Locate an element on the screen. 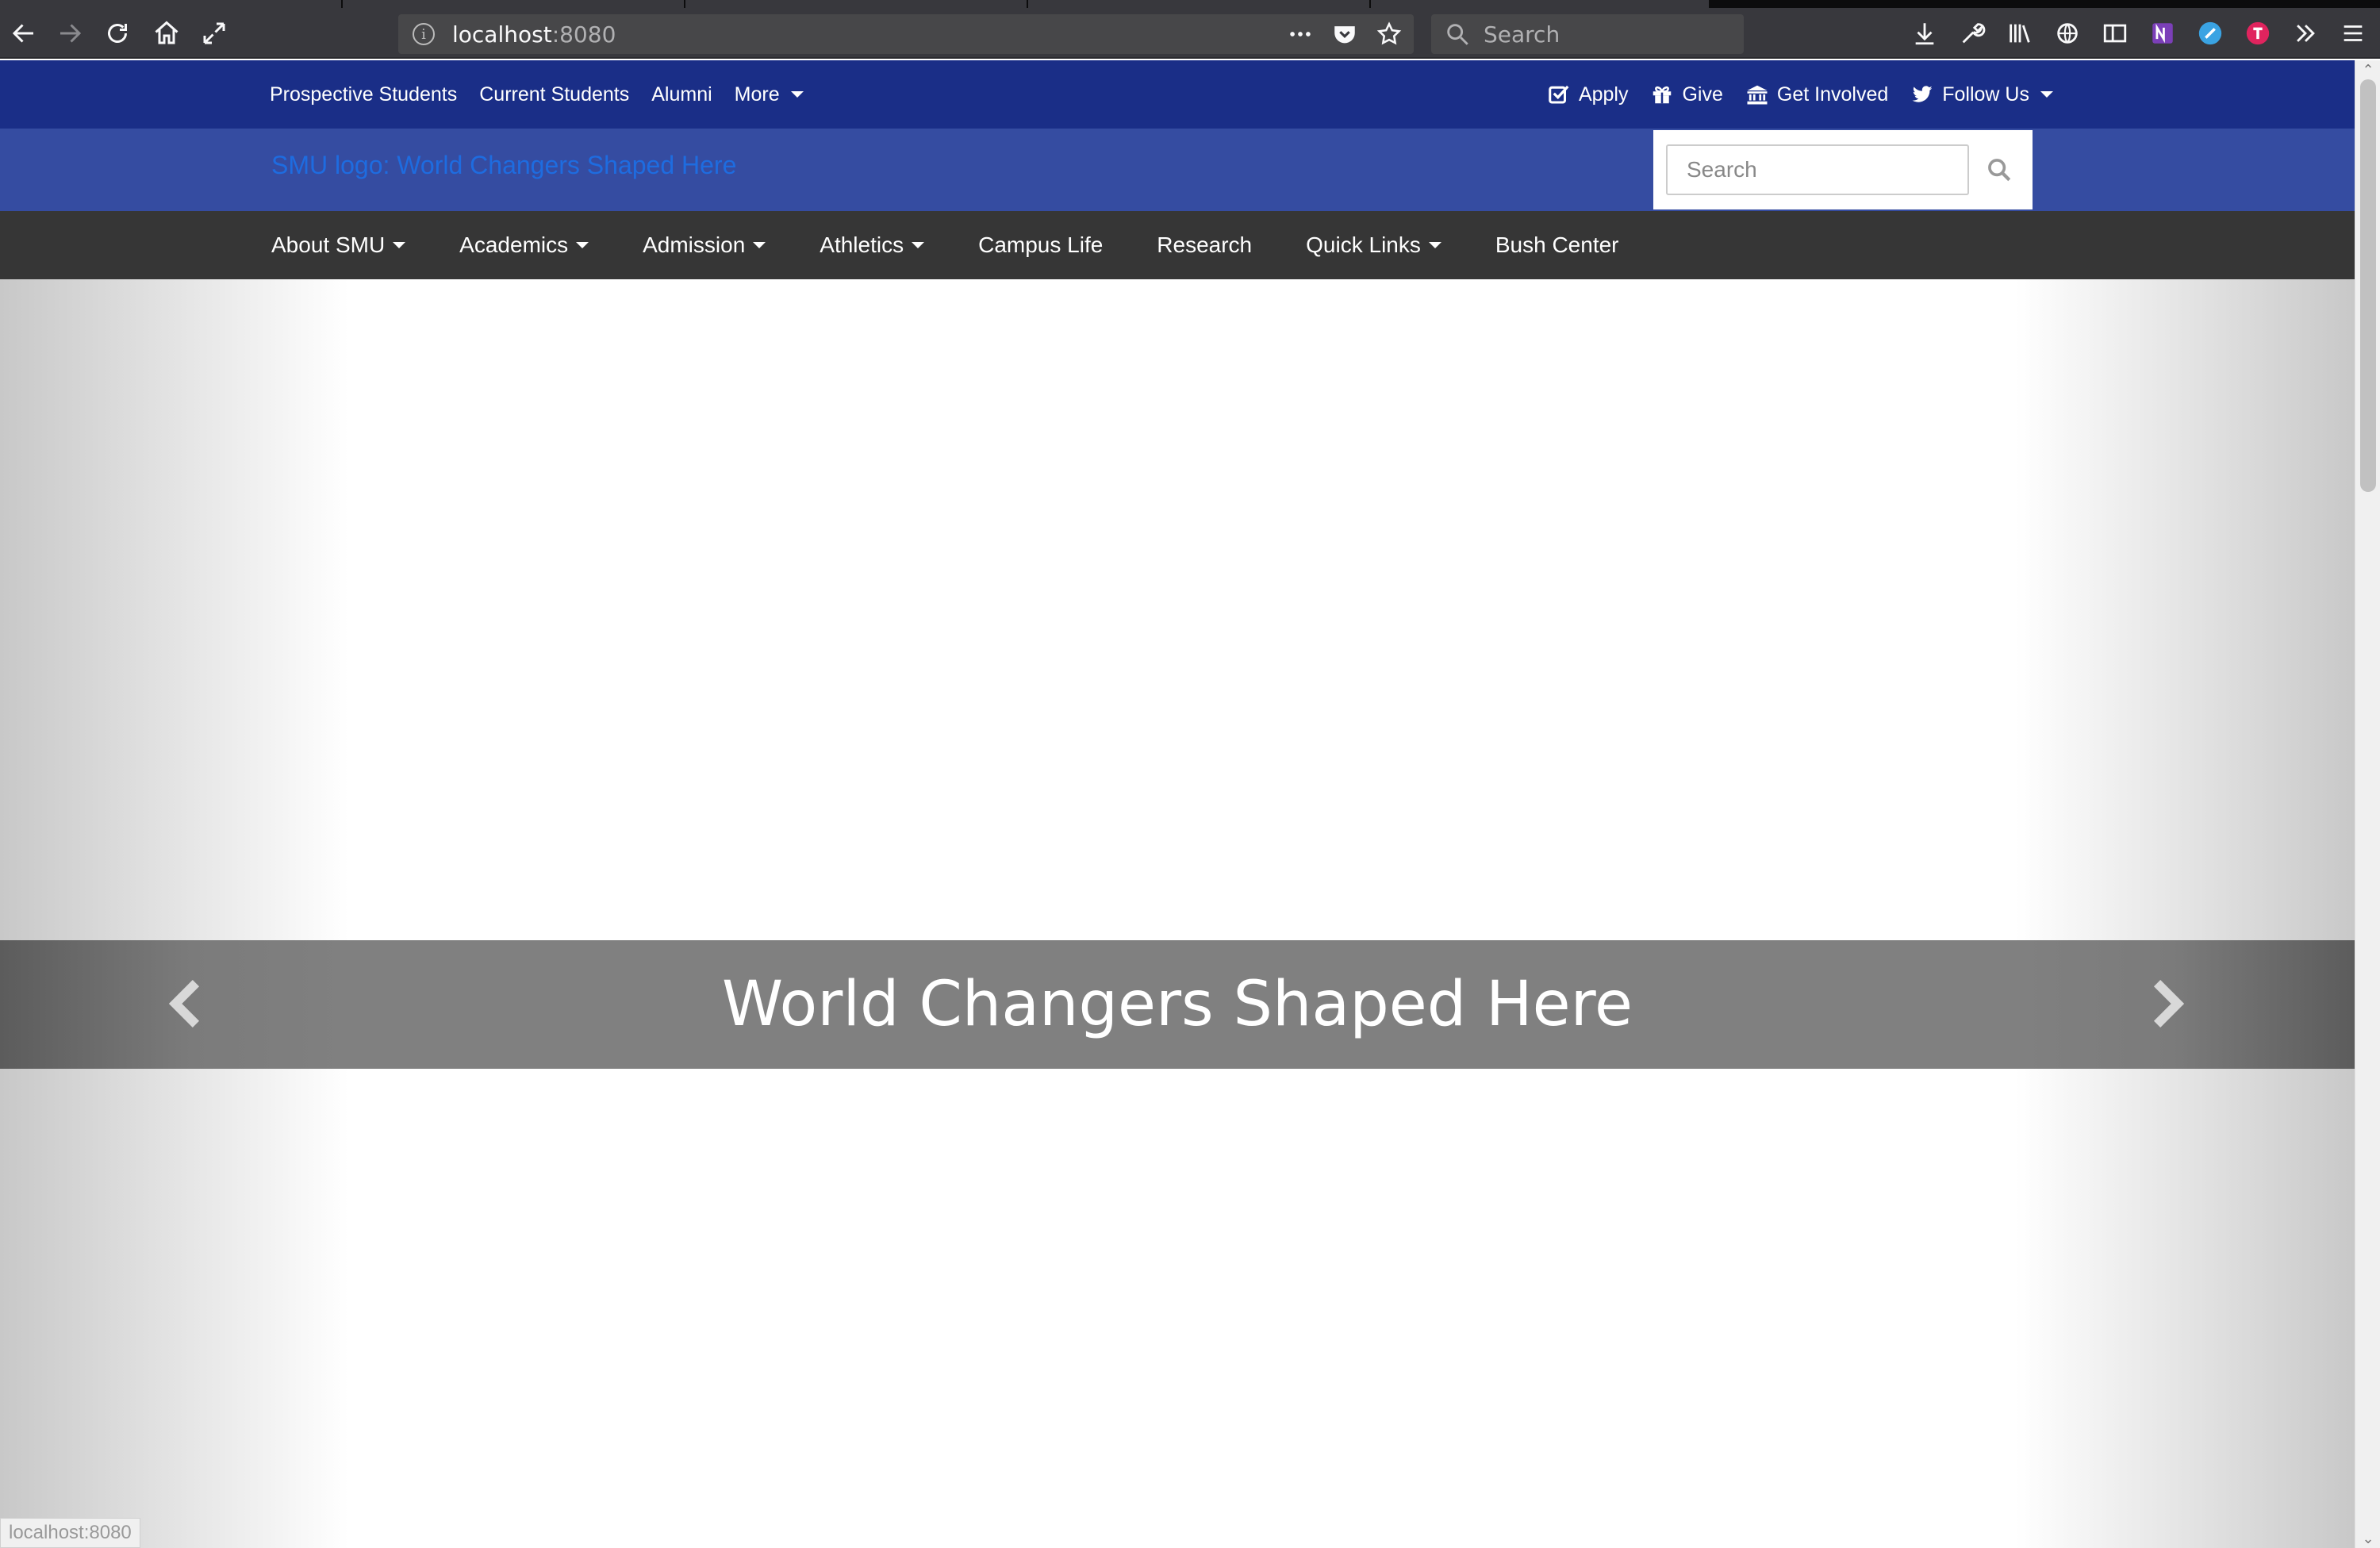 Image resolution: width=2380 pixels, height=1548 pixels. nav-about-smu: About SMU is located at coordinates (338, 245).